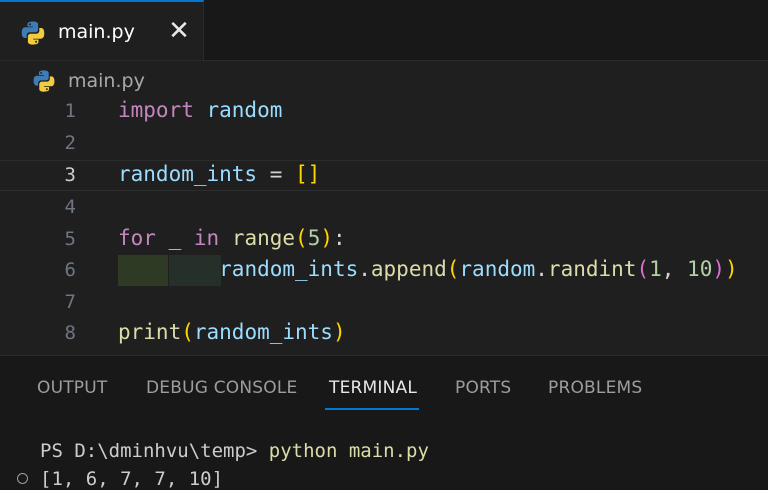 The height and width of the screenshot is (490, 768). I want to click on command-status-icon, so click(22, 478).